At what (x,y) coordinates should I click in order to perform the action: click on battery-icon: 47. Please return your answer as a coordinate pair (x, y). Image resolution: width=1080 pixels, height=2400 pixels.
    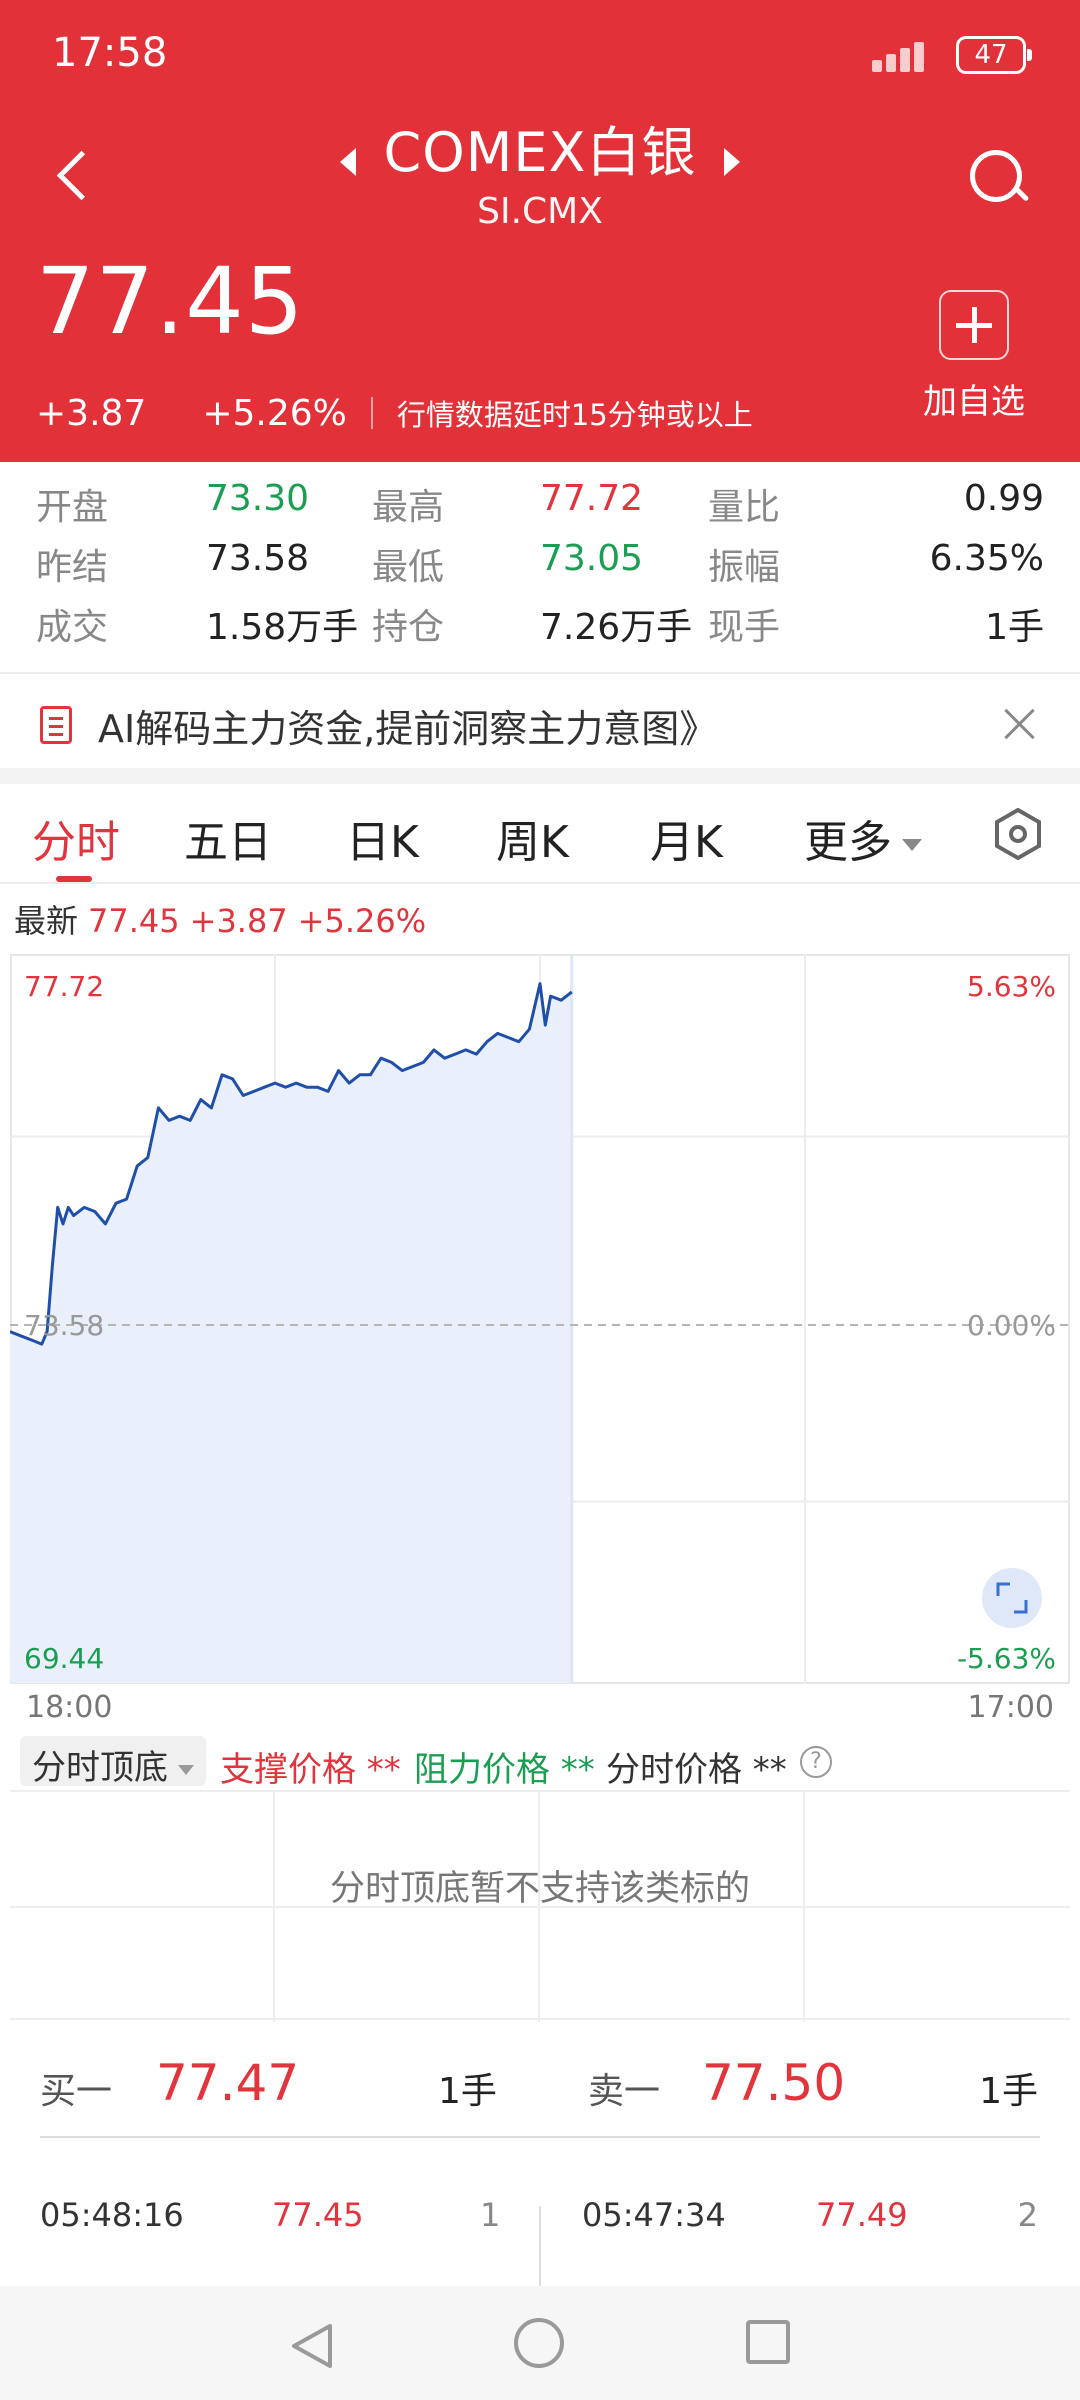
    Looking at the image, I should click on (994, 55).